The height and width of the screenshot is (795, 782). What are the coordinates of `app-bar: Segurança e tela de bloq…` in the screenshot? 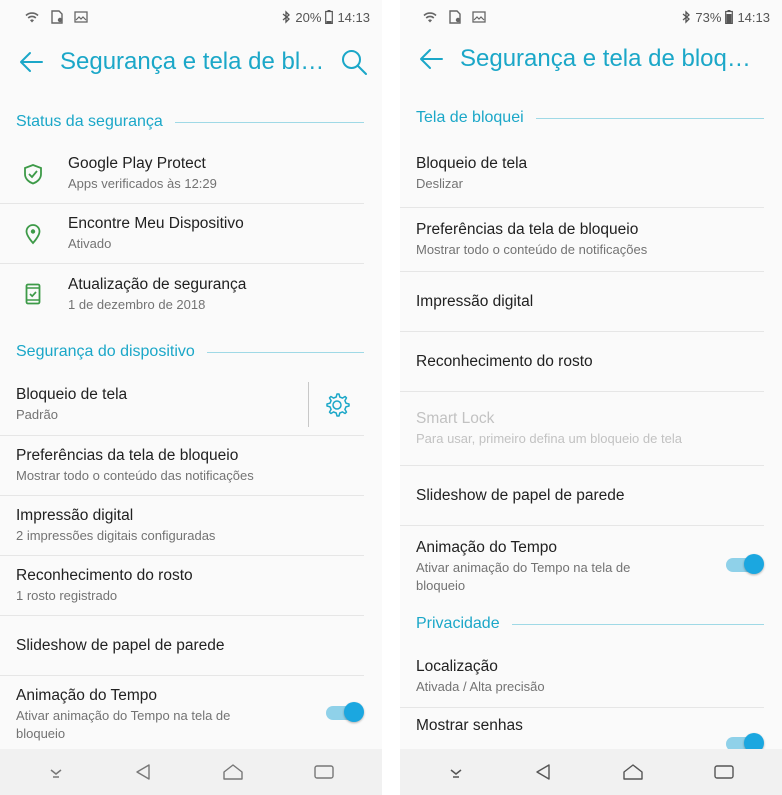 It's located at (191, 62).